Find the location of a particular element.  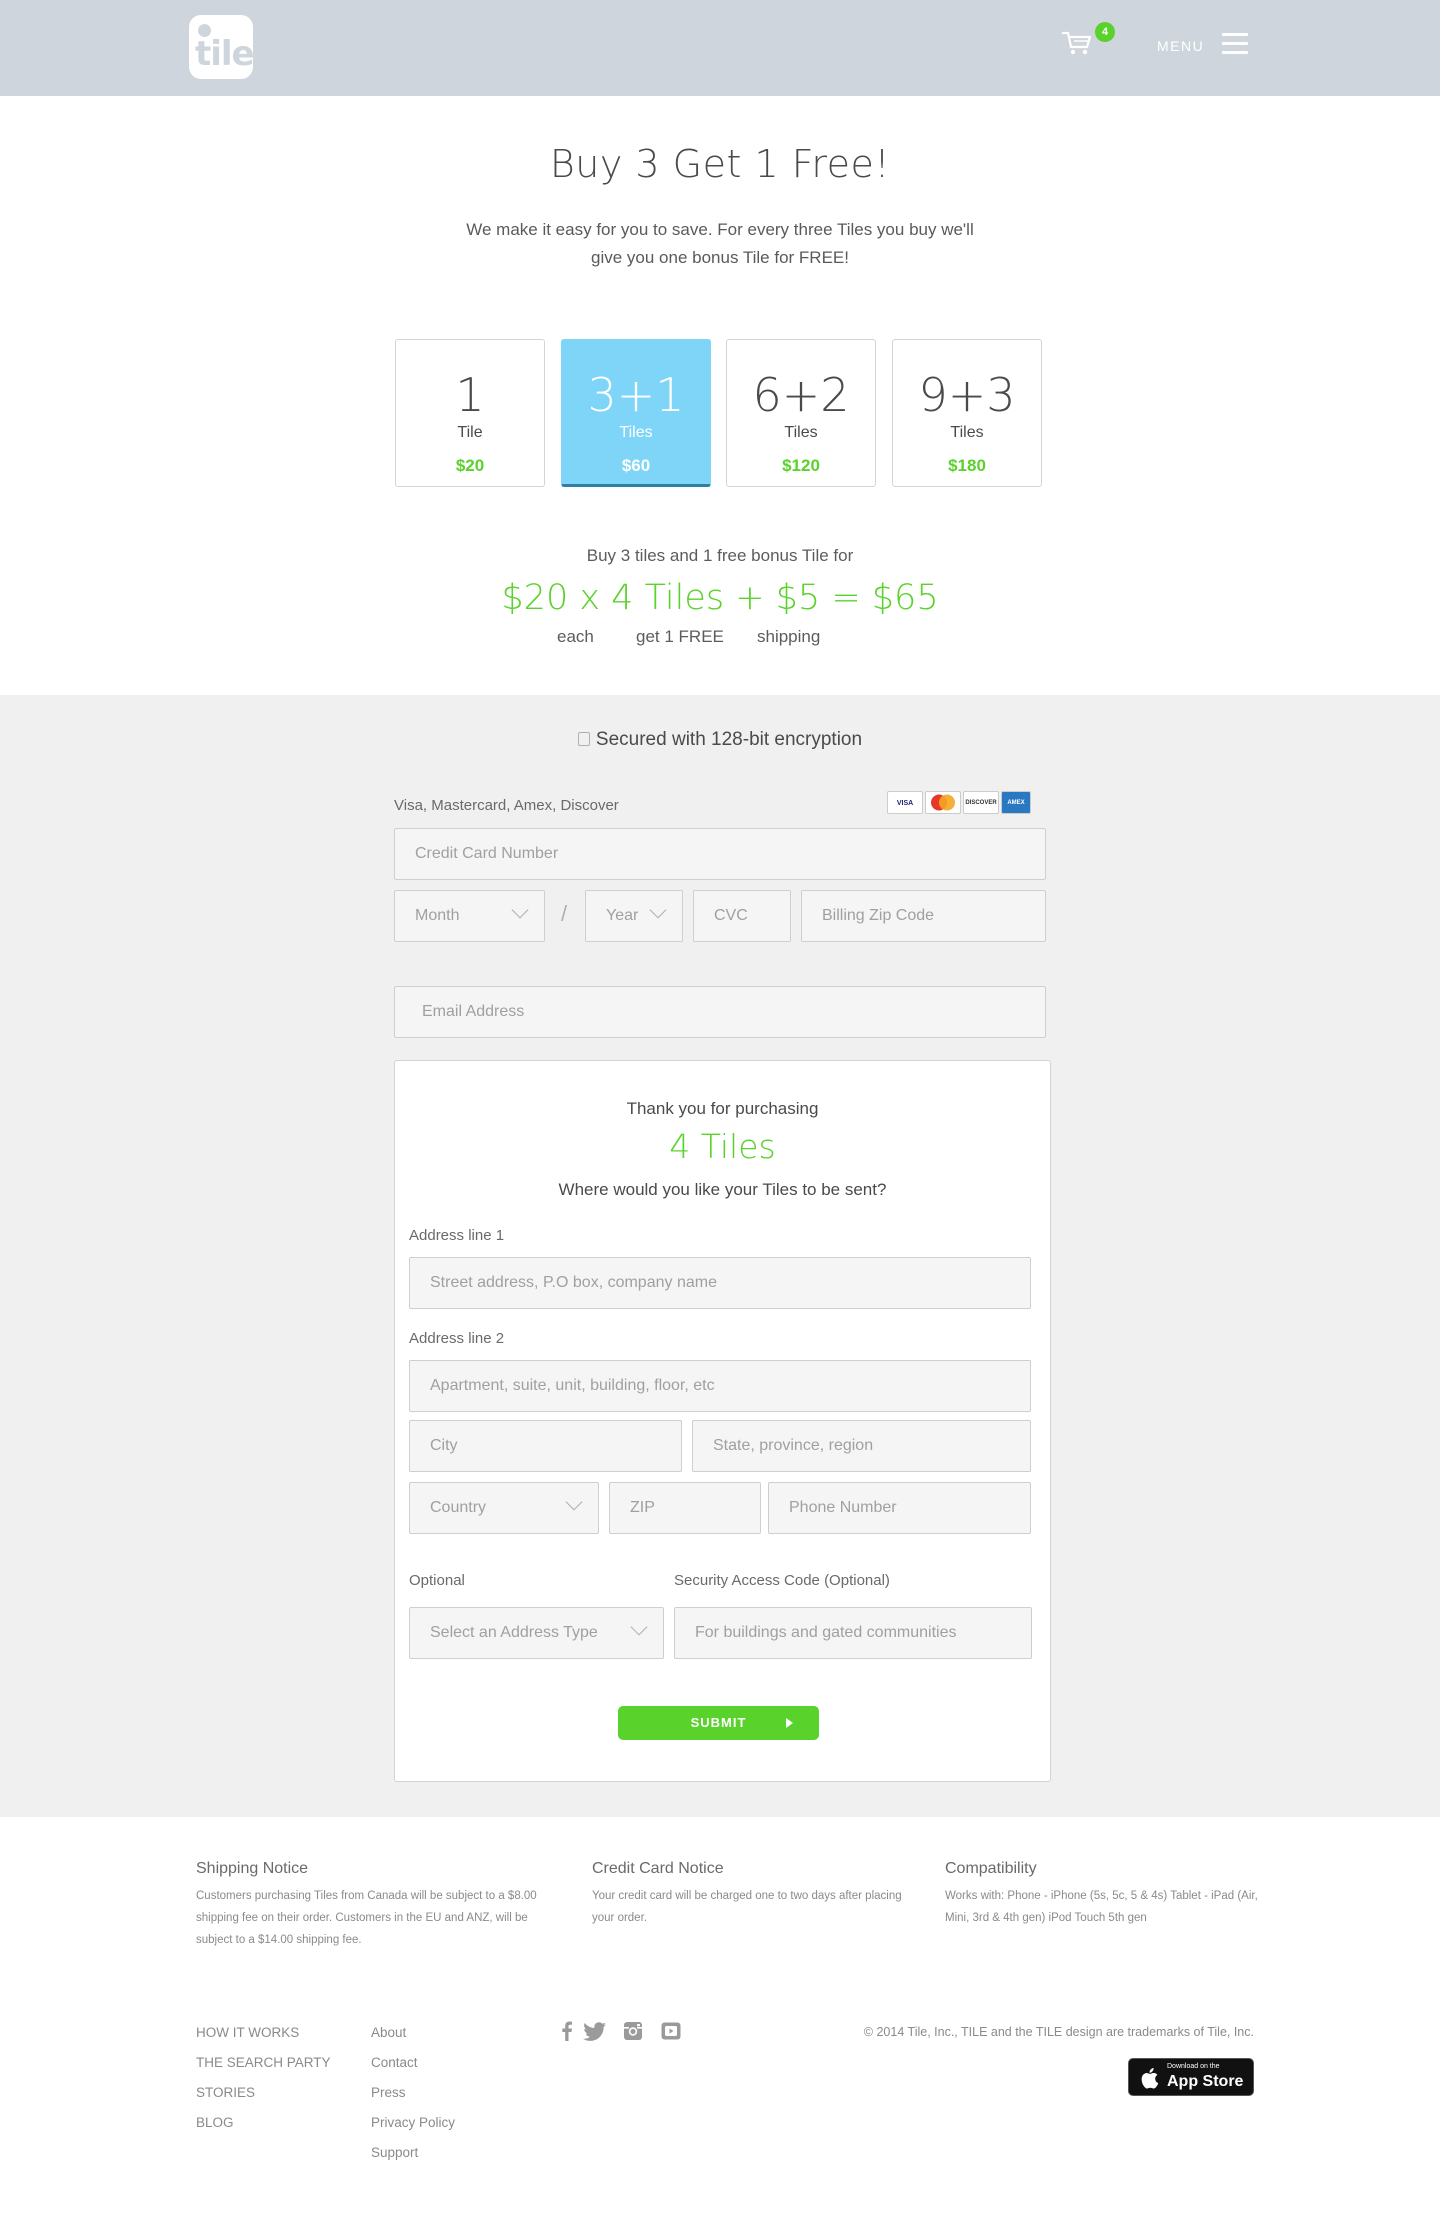

access-code-label: Security Access Code (Optional) is located at coordinates (782, 1580).